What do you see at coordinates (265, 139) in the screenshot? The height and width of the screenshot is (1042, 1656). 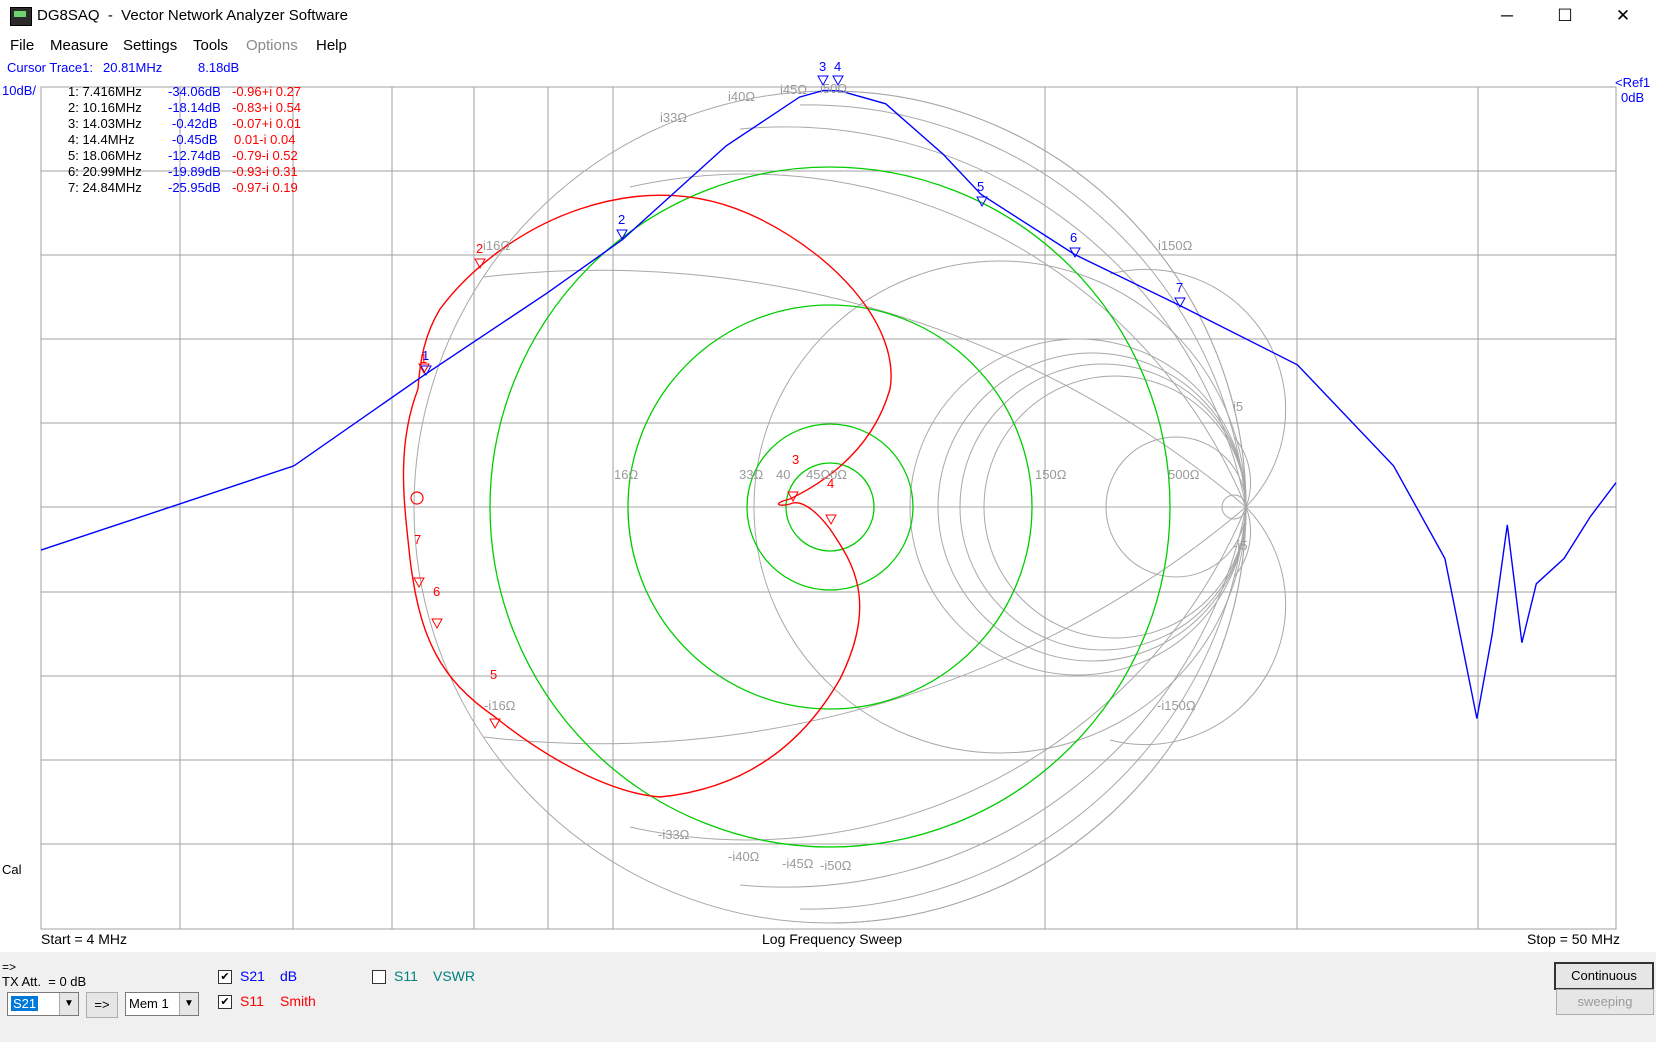 I see `marker-impedance: 0.01-i 0.04` at bounding box center [265, 139].